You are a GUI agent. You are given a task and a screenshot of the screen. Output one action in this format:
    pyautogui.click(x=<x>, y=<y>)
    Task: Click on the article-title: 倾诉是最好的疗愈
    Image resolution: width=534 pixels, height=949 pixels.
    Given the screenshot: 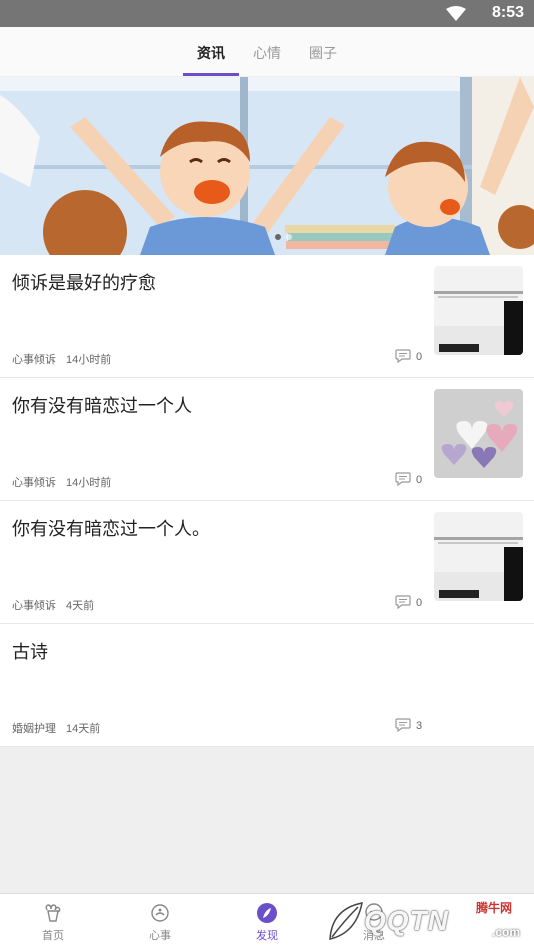 What is the action you would take?
    pyautogui.click(x=84, y=283)
    